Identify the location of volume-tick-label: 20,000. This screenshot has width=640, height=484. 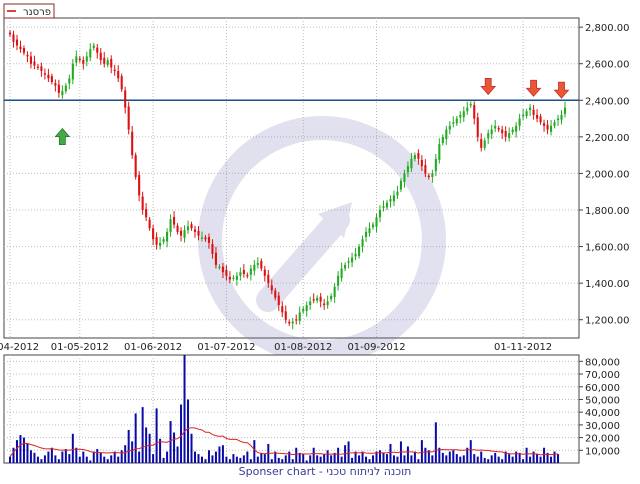
(602, 439).